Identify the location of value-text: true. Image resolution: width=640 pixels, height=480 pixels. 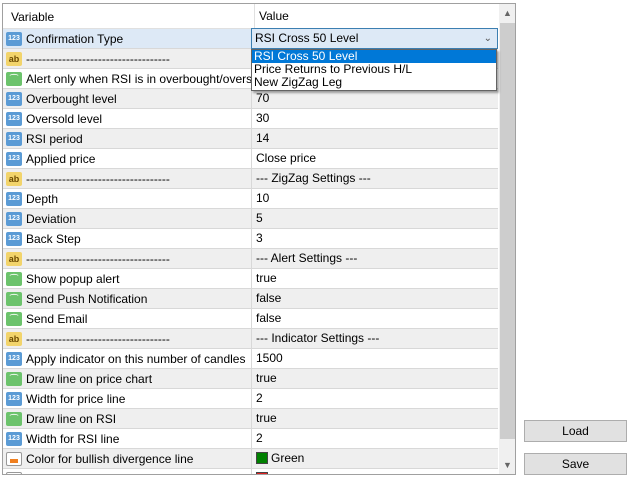
(266, 278).